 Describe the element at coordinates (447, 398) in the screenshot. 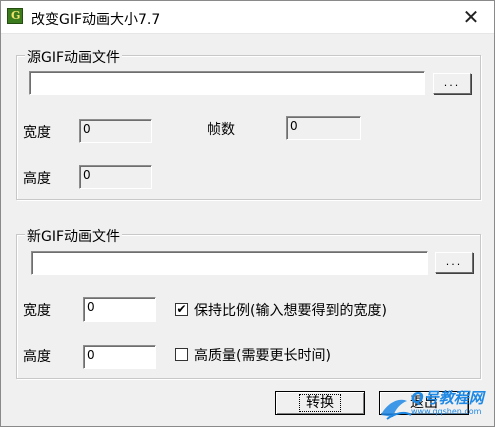

I see `watermark-text: Q号教程网` at that location.